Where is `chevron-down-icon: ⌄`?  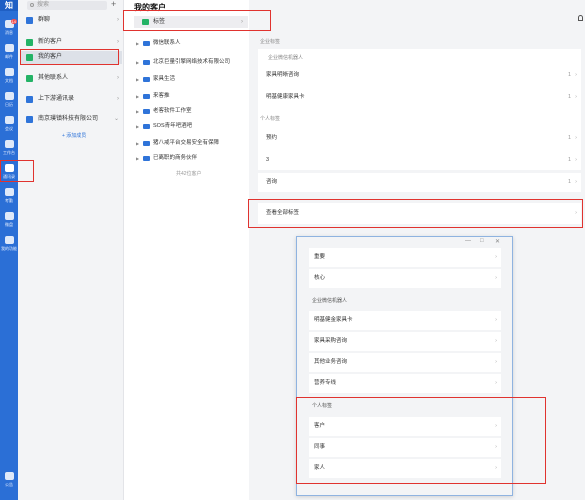 chevron-down-icon: ⌄ is located at coordinates (116, 119).